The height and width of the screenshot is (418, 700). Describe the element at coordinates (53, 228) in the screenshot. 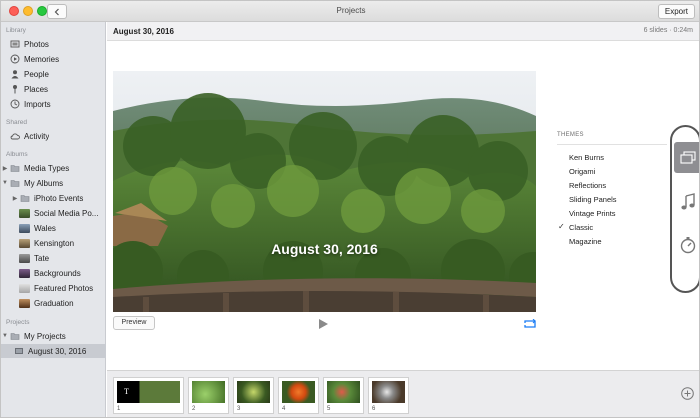

I see `sidebar-item-wales: Wales` at that location.